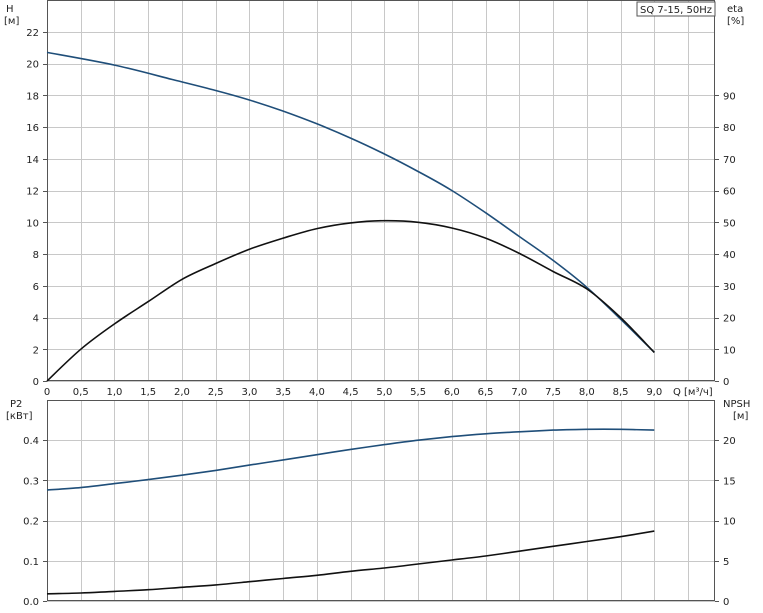 Image resolution: width=763 pixels, height=613 pixels. Describe the element at coordinates (740, 416) in the screenshot. I see `bottom-right-axis-unit: [м]` at that location.